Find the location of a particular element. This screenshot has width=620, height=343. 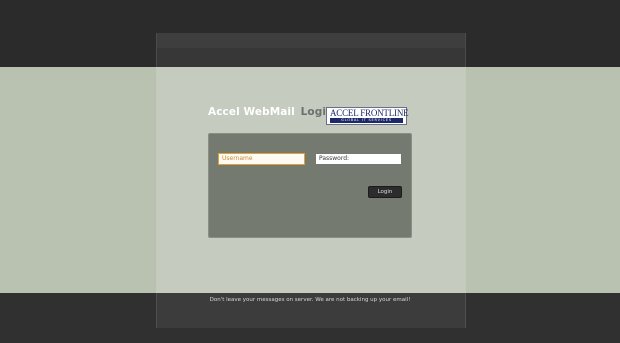

password-input: Password: is located at coordinates (358, 159).